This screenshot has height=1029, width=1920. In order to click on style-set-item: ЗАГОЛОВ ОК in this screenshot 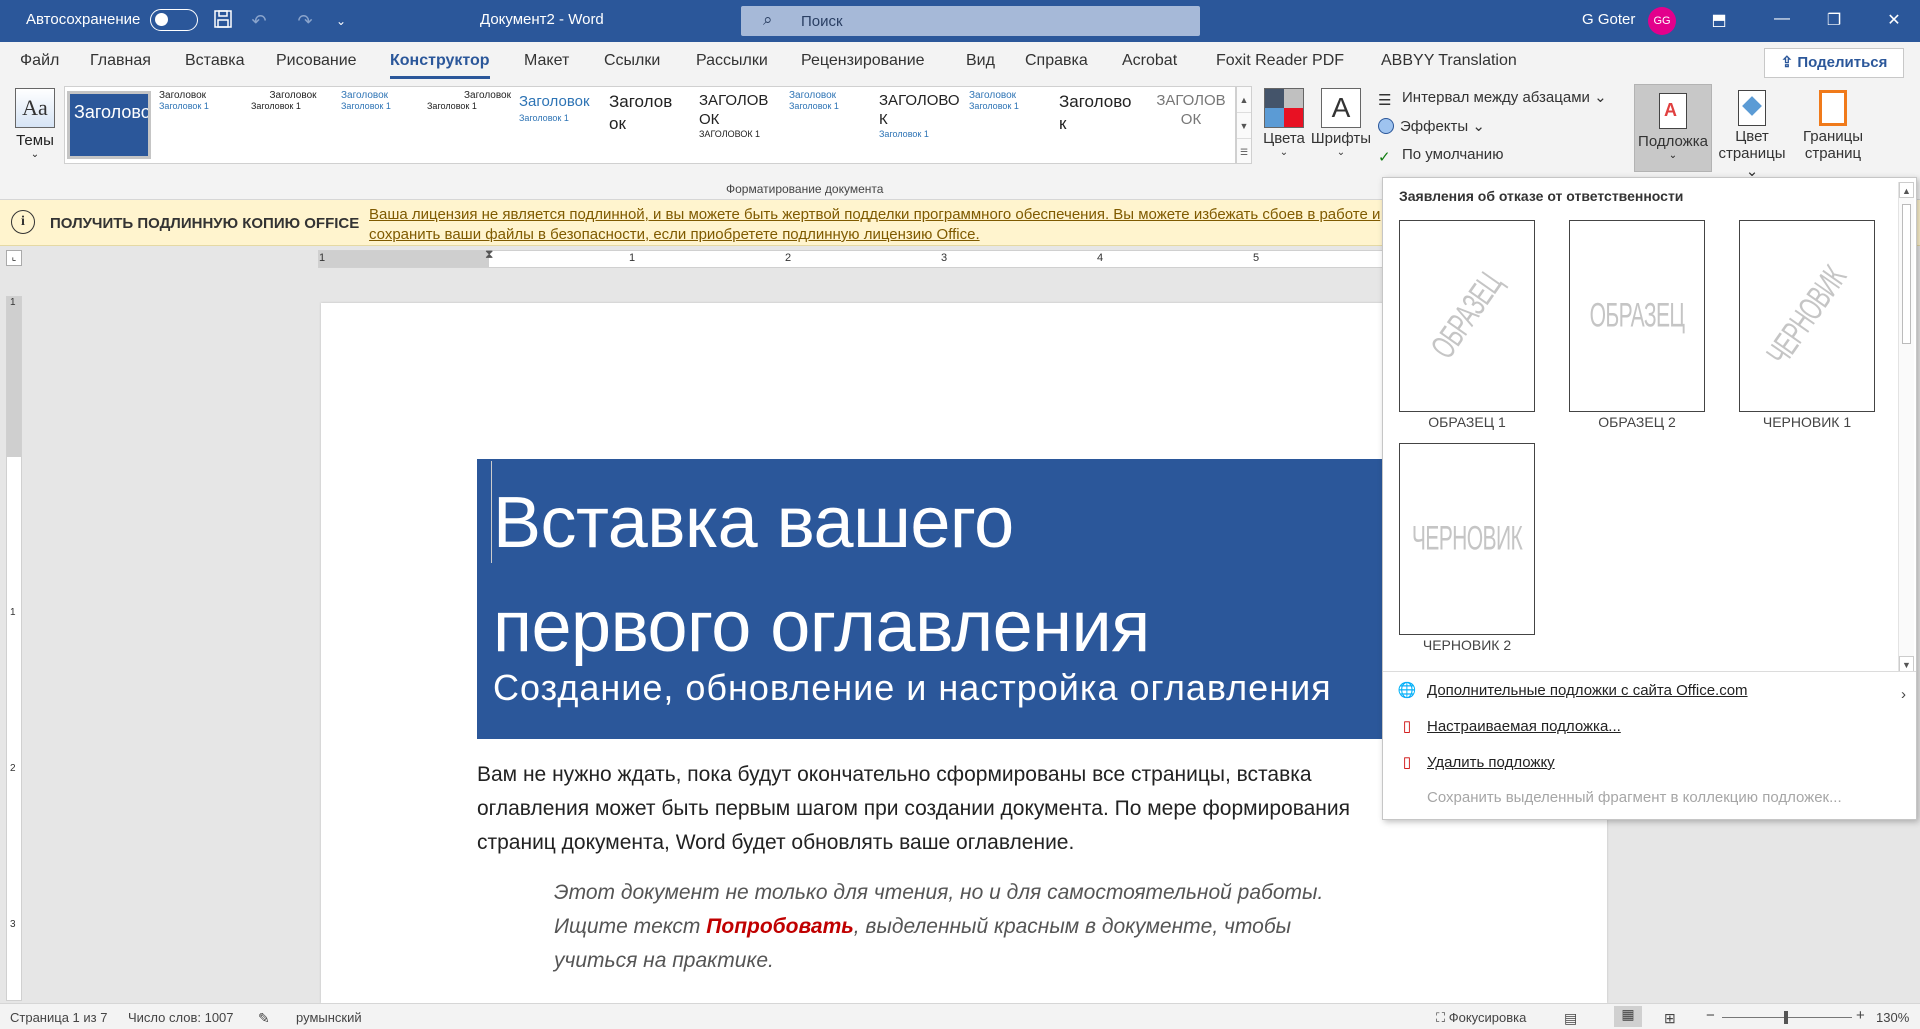, I will do `click(1191, 125)`.